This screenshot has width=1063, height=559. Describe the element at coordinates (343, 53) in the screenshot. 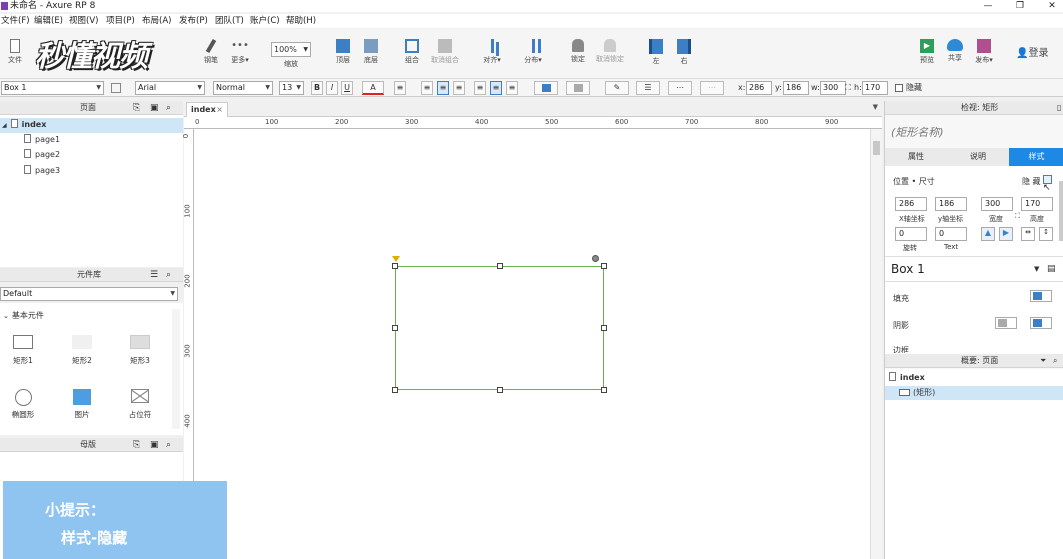

I see `bring-to-front-button: 顶层` at that location.